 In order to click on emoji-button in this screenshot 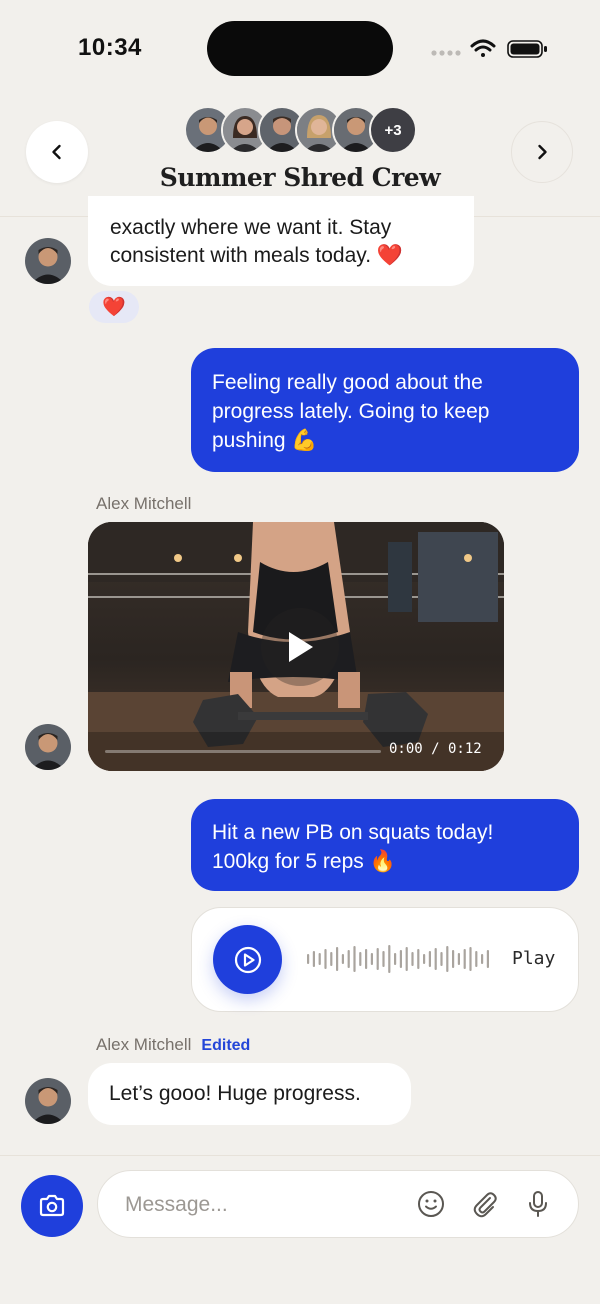, I will do `click(431, 1204)`.